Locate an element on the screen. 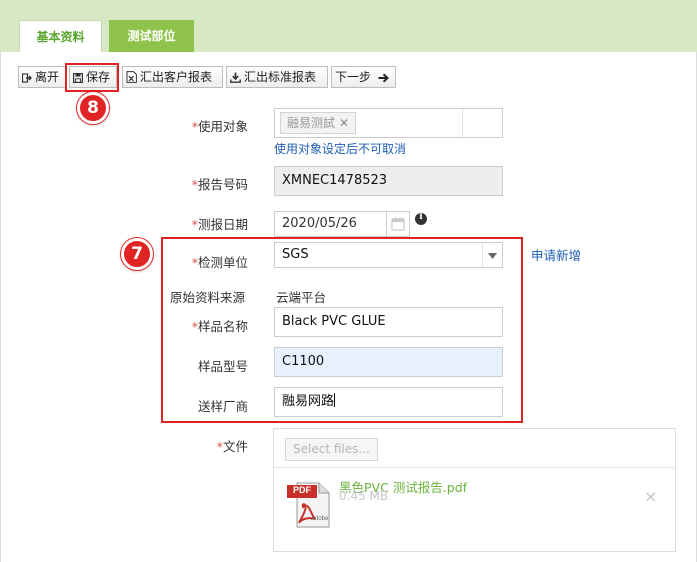 This screenshot has width=697, height=562. date-label: *测报日期 is located at coordinates (219, 224).